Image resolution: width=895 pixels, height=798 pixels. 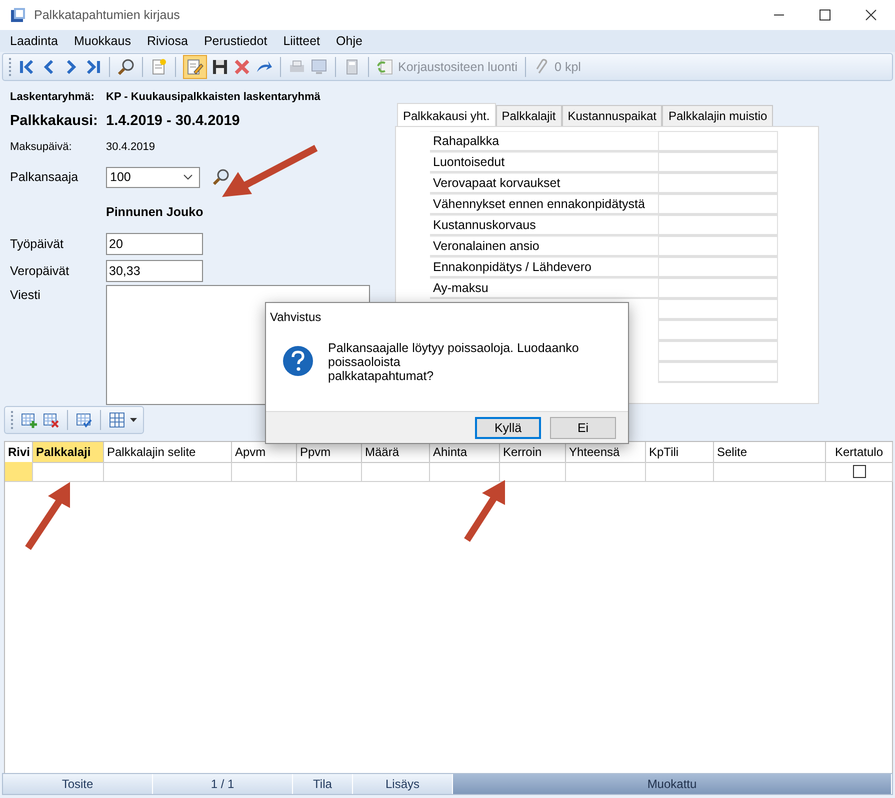 What do you see at coordinates (168, 452) in the screenshot?
I see `column-header: Palkkalajin selite` at bounding box center [168, 452].